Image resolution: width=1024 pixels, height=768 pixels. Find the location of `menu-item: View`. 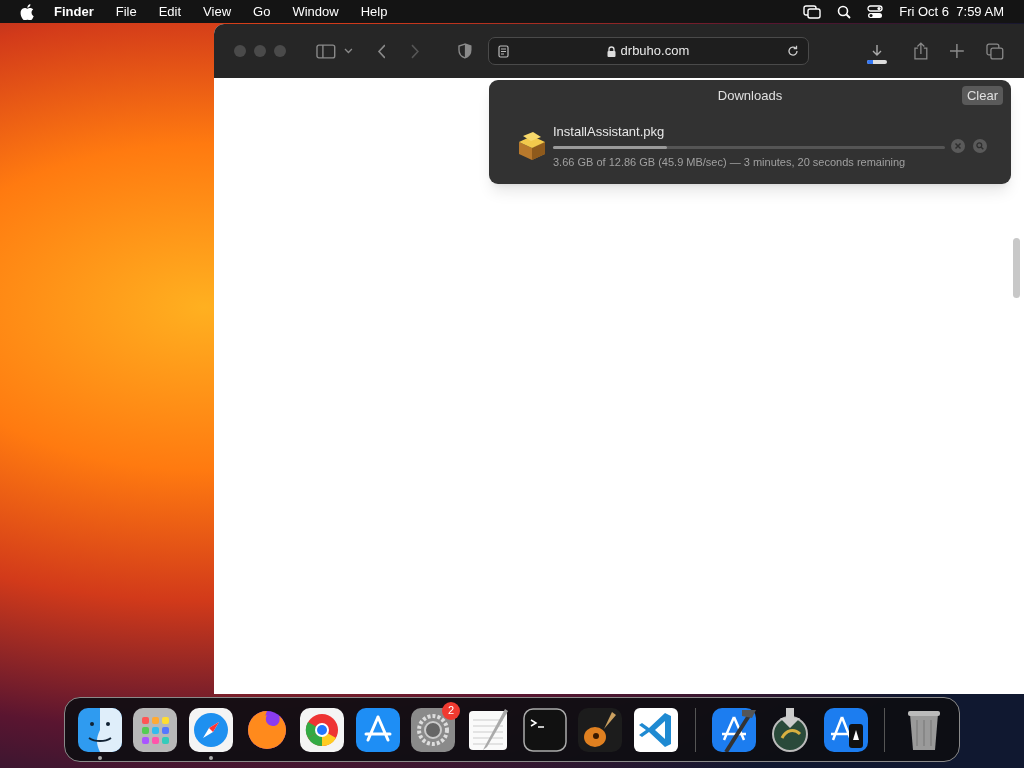

menu-item: View is located at coordinates (217, 11).